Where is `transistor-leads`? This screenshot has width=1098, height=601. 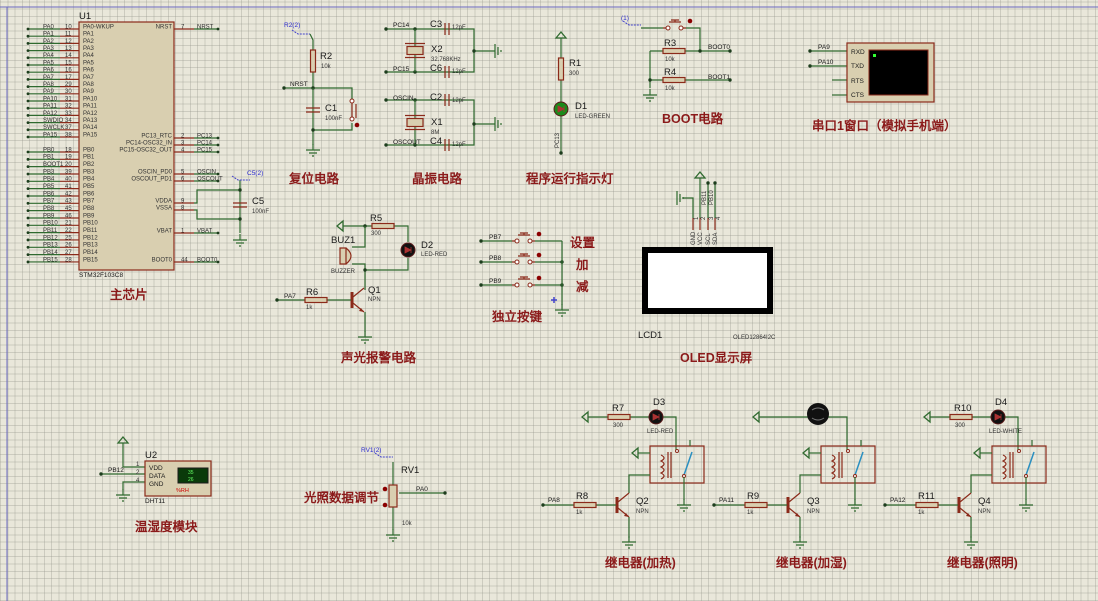 transistor-leads is located at coordinates (623, 505).